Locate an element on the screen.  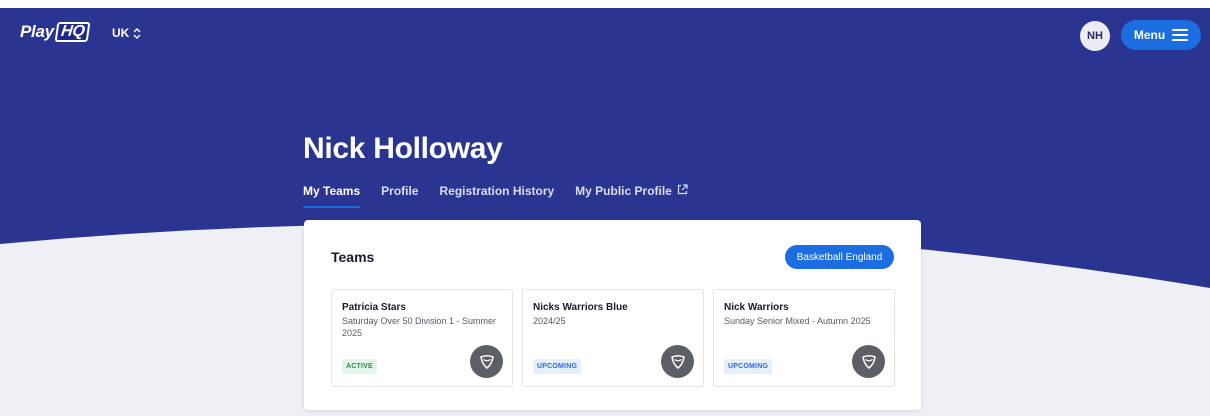
tab-label: Profile is located at coordinates (400, 191).